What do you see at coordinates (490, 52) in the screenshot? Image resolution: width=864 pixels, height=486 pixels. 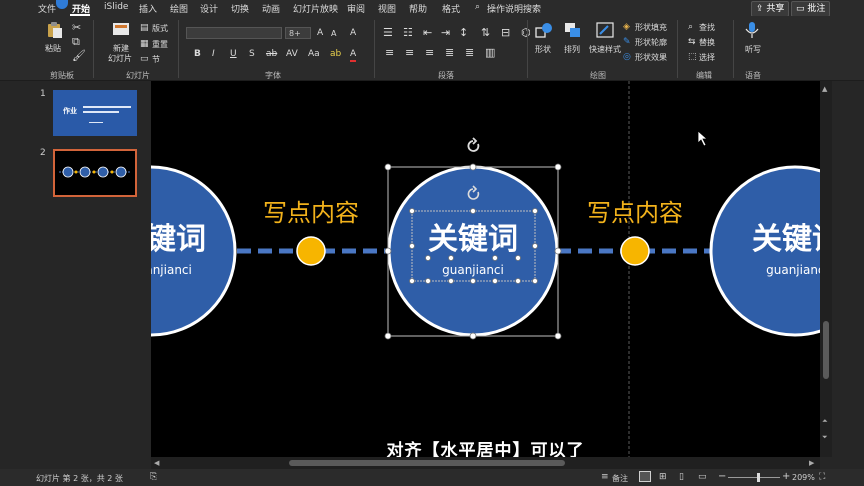 I see `columns-icon: ▥` at bounding box center [490, 52].